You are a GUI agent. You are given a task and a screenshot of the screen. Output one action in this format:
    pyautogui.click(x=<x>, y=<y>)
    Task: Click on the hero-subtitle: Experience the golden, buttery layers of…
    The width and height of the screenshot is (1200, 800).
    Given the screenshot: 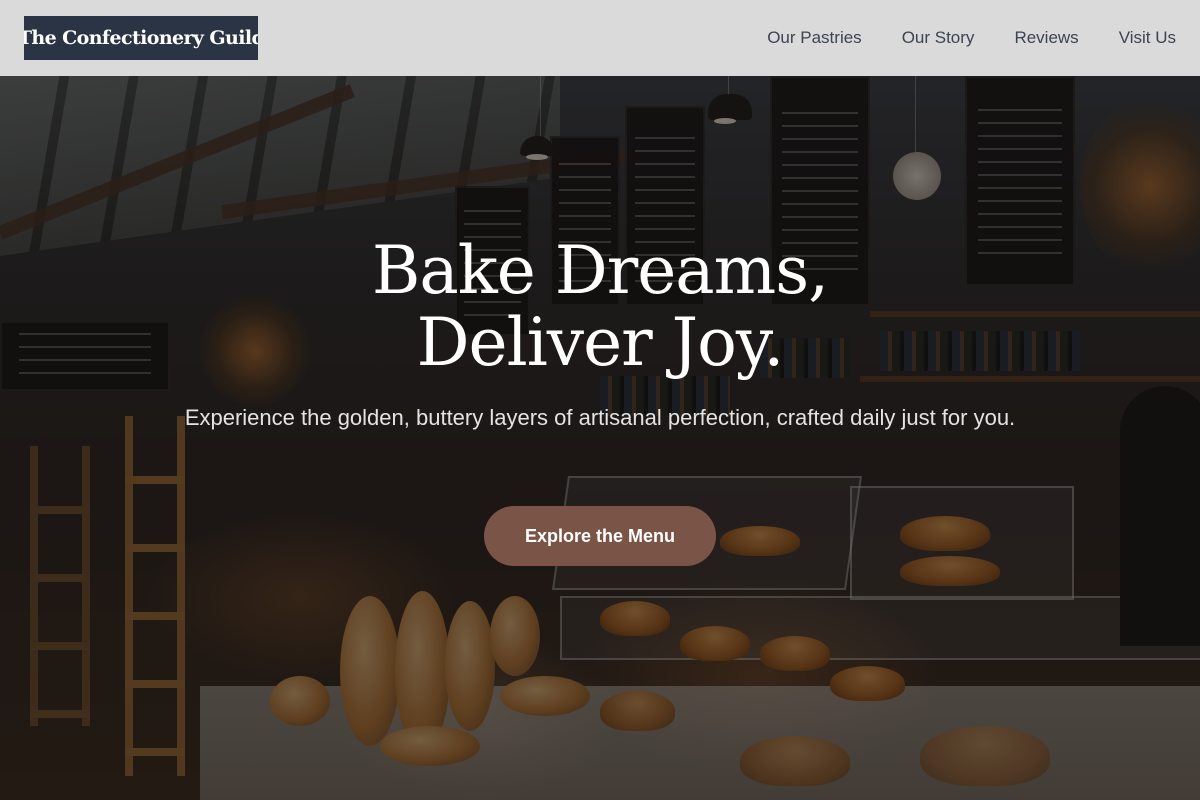 What is the action you would take?
    pyautogui.click(x=600, y=417)
    